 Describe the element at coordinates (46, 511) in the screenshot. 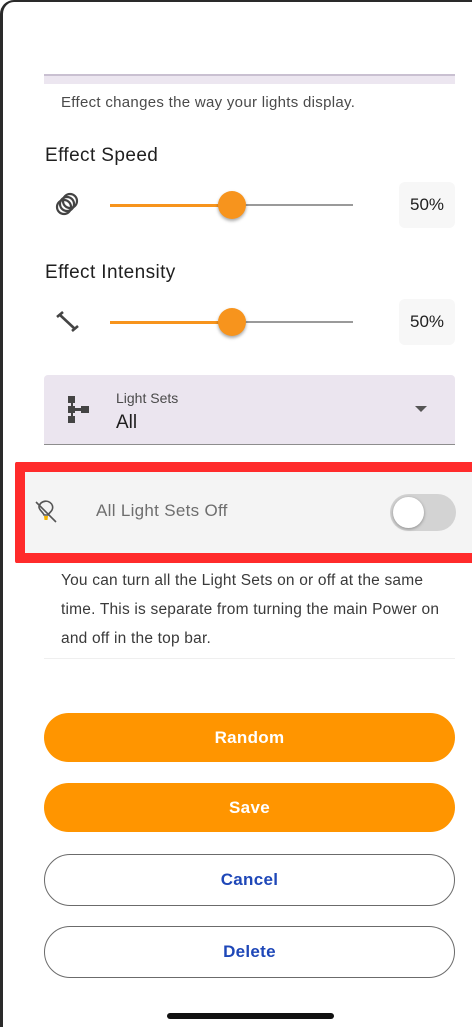

I see `light-bulb-off-icon` at that location.